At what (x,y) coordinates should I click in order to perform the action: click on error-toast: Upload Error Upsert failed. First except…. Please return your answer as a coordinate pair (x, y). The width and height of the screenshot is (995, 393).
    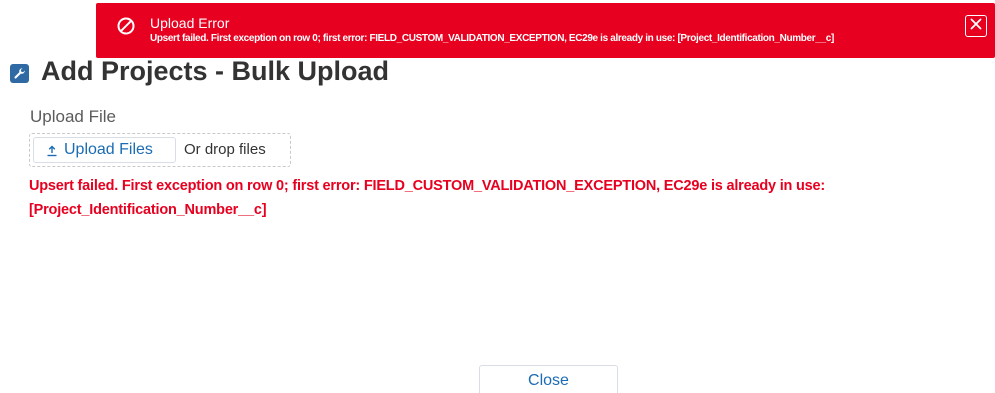
    Looking at the image, I should click on (545, 30).